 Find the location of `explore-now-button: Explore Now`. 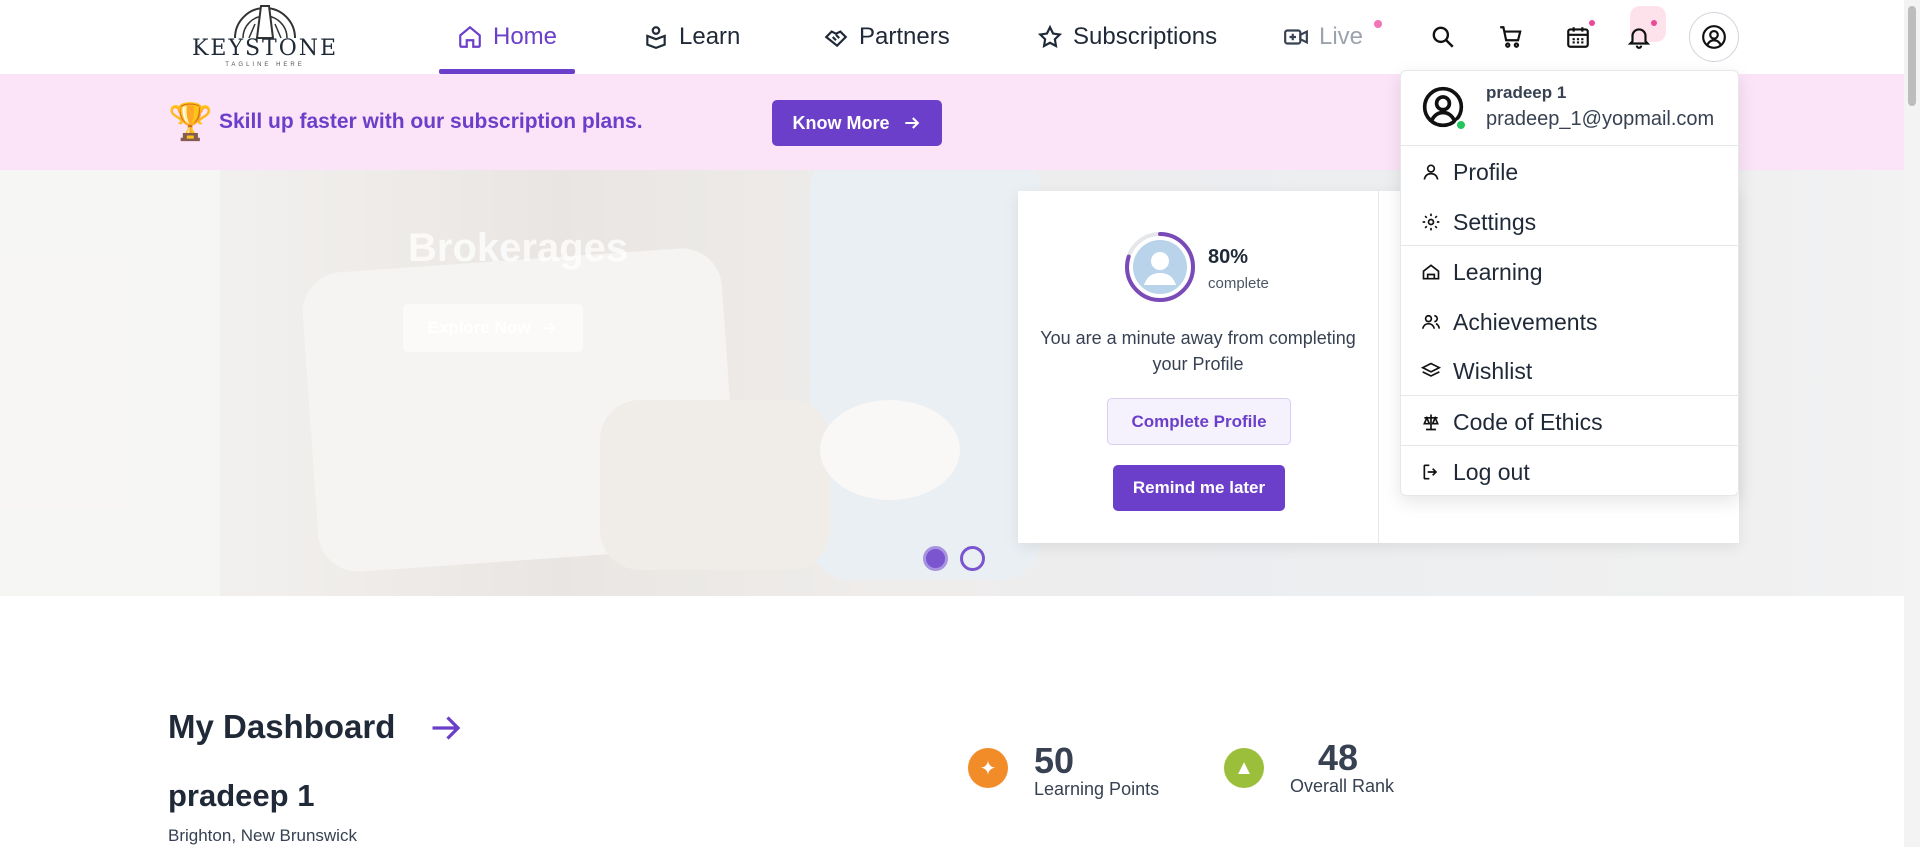

explore-now-button: Explore Now is located at coordinates (493, 328).